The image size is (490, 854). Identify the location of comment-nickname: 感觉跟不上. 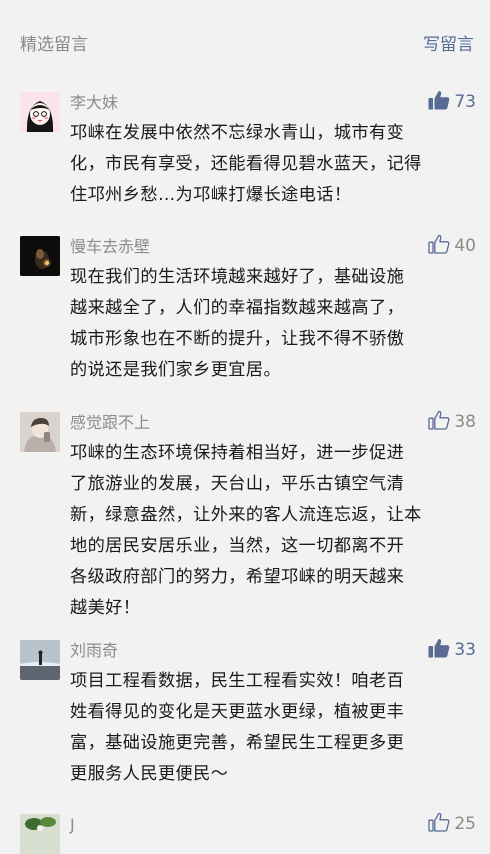
(110, 422).